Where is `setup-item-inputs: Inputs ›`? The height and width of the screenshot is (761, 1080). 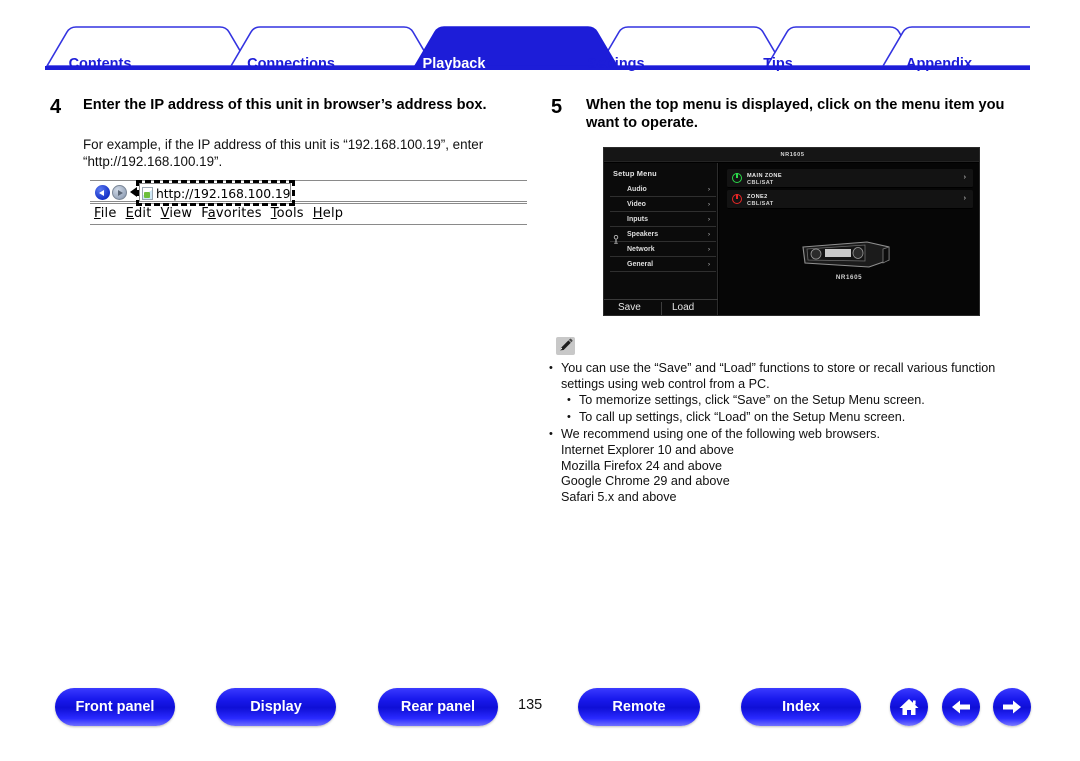 setup-item-inputs: Inputs › is located at coordinates (663, 220).